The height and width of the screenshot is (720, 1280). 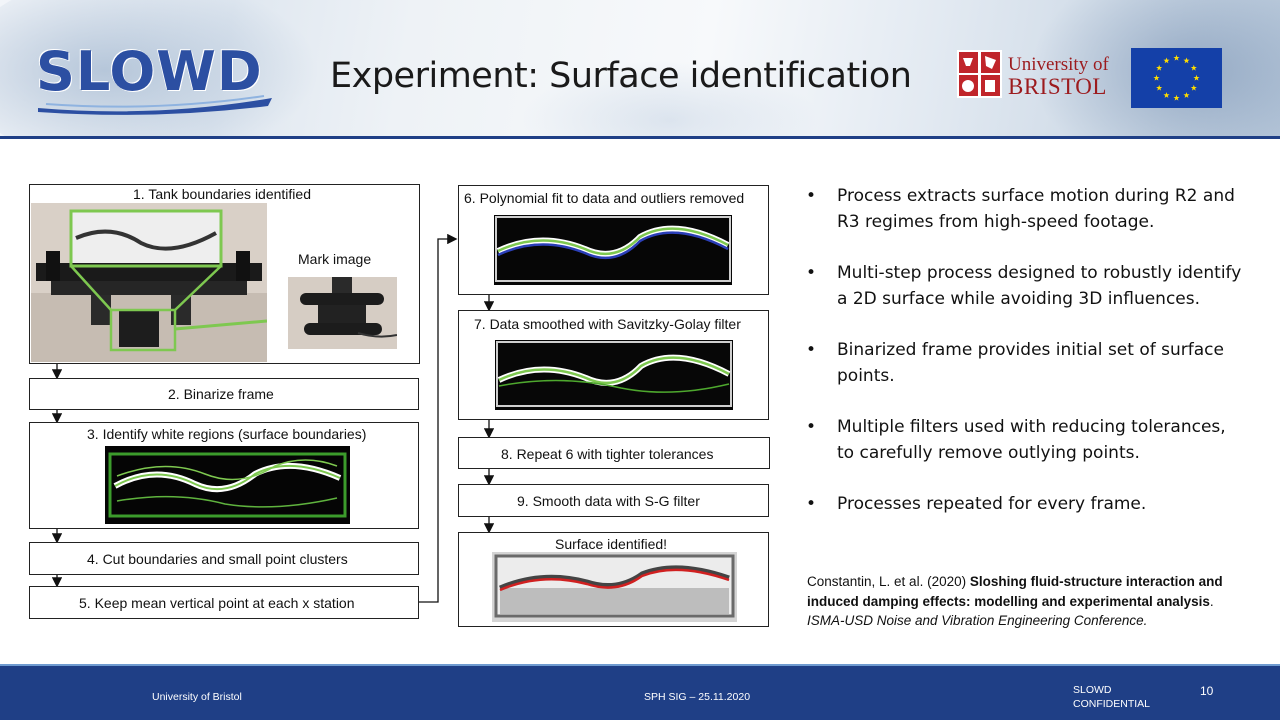 I want to click on university-wordmark: University of BRISTOL, so click(x=1058, y=76).